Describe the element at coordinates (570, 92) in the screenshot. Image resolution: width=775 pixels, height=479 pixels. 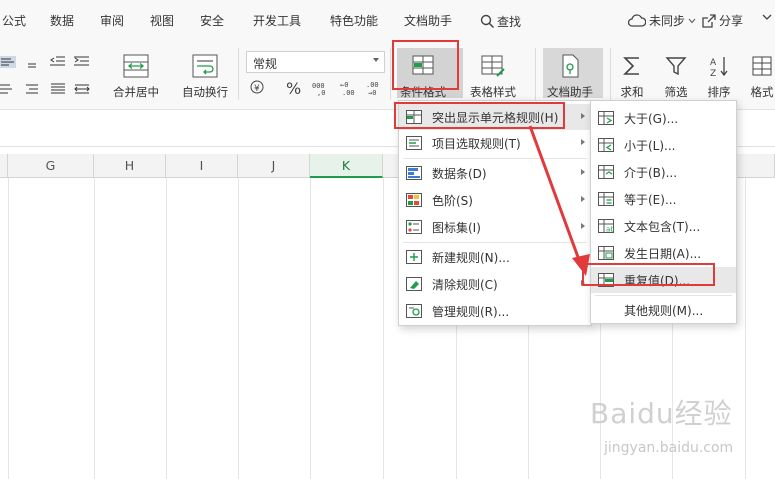
I see `doc-helper-label: 文档助手` at that location.